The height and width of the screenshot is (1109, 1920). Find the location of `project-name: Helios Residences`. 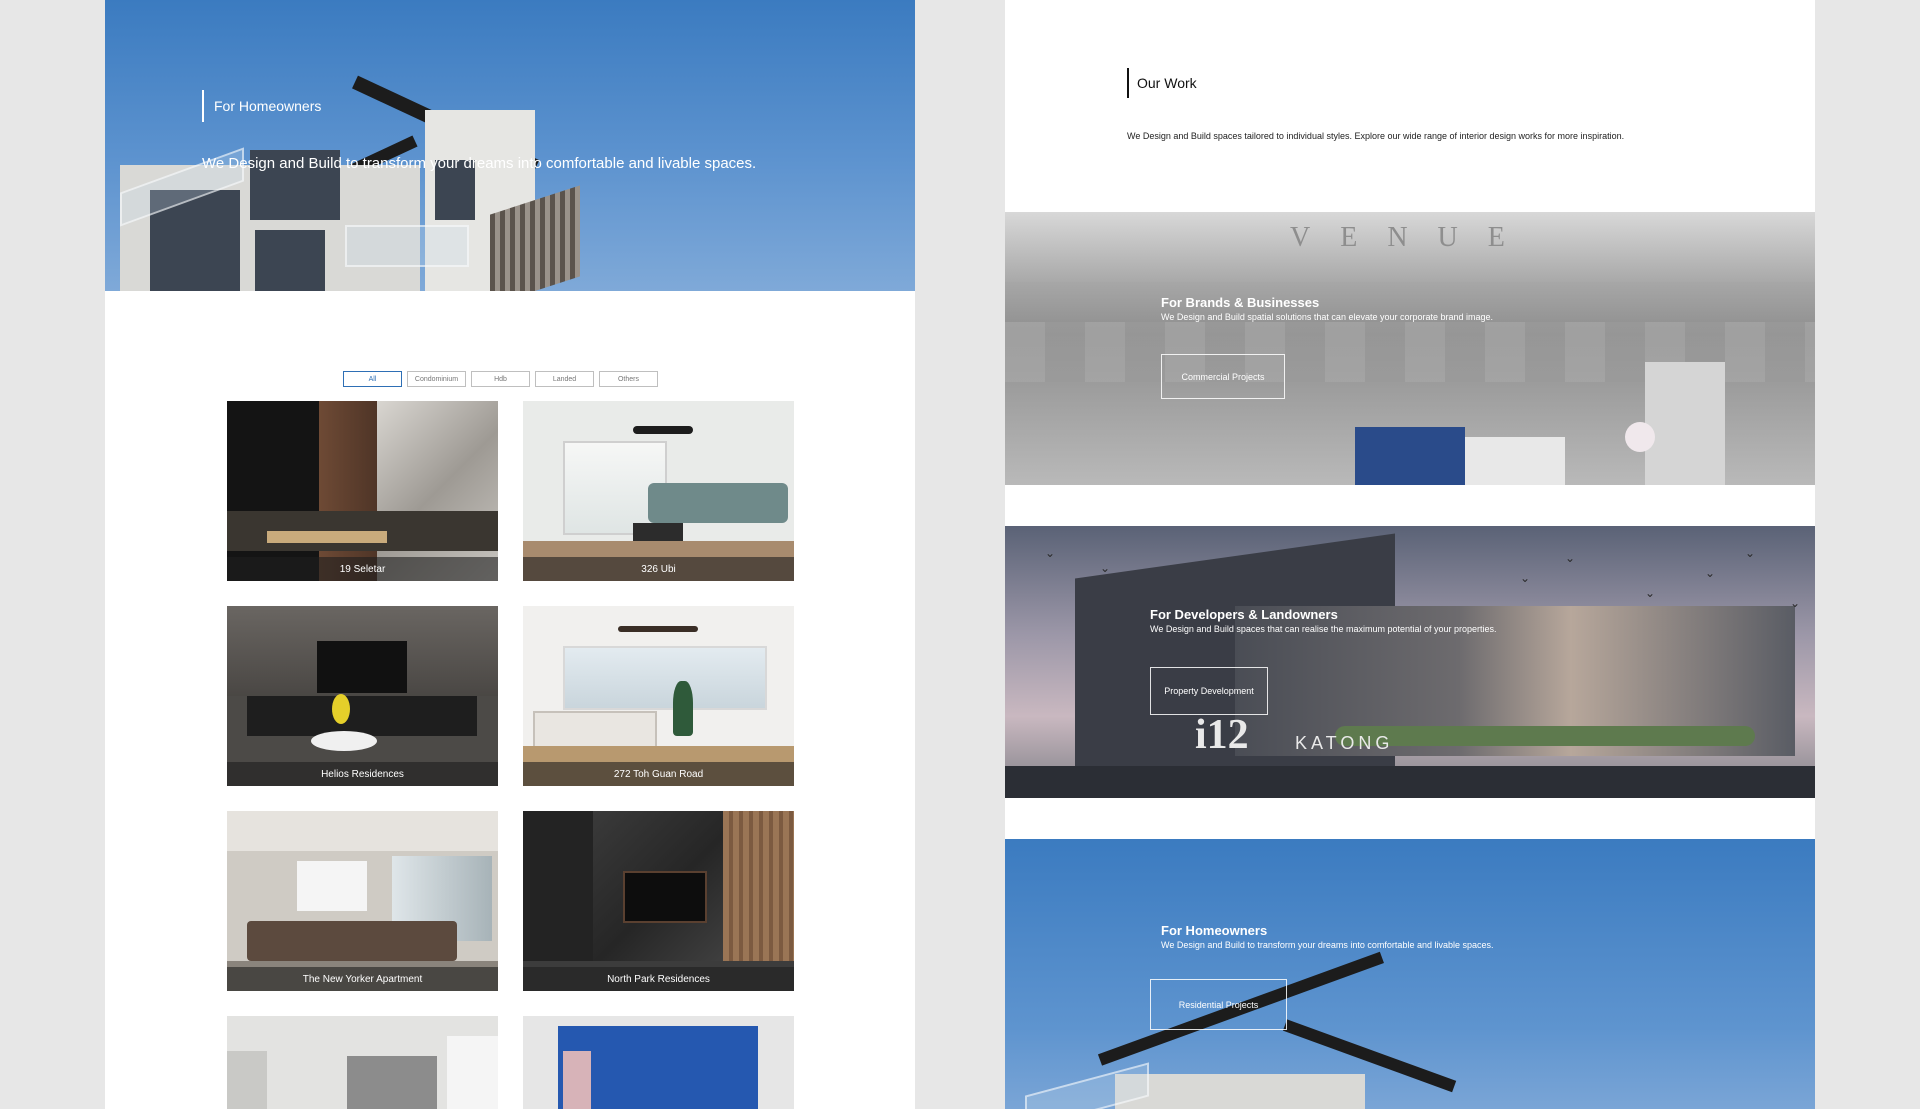

project-name: Helios Residences is located at coordinates (362, 774).